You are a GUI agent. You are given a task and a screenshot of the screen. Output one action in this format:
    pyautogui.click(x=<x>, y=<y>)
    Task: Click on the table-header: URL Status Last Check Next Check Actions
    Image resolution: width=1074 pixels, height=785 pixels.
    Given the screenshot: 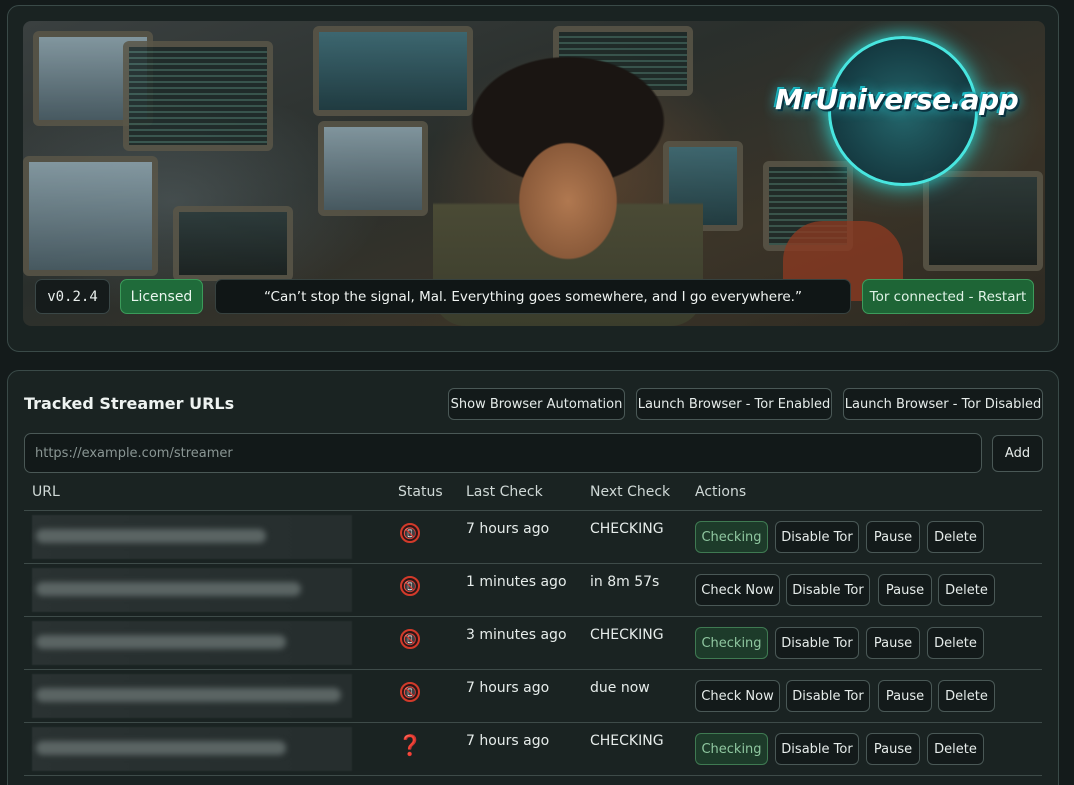 What is the action you would take?
    pyautogui.click(x=533, y=495)
    